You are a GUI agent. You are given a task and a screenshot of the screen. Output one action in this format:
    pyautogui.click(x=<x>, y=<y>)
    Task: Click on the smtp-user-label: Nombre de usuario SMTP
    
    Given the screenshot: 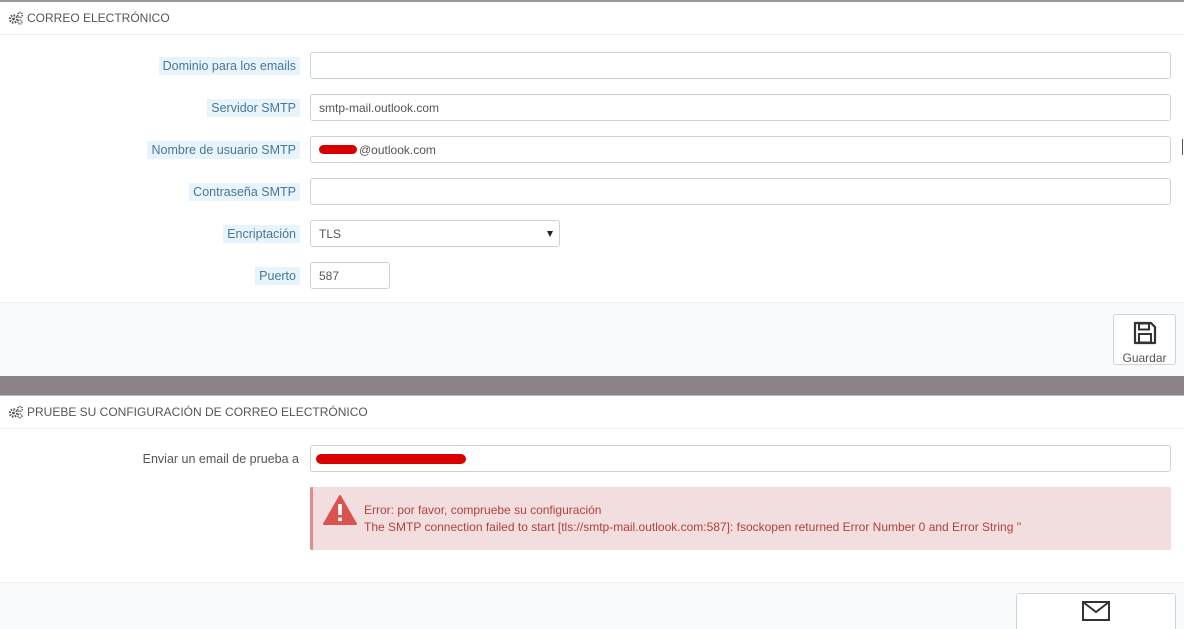 What is the action you would take?
    pyautogui.click(x=223, y=150)
    